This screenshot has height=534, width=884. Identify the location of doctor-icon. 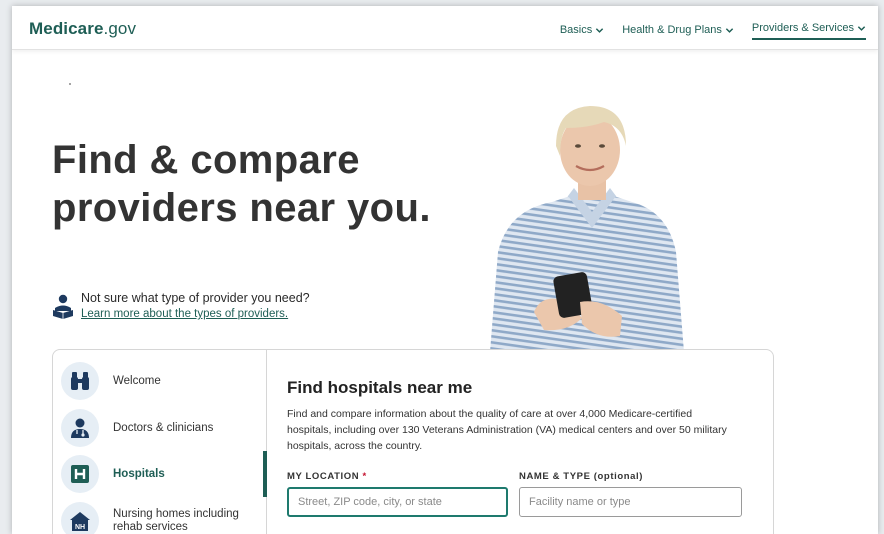
(80, 428).